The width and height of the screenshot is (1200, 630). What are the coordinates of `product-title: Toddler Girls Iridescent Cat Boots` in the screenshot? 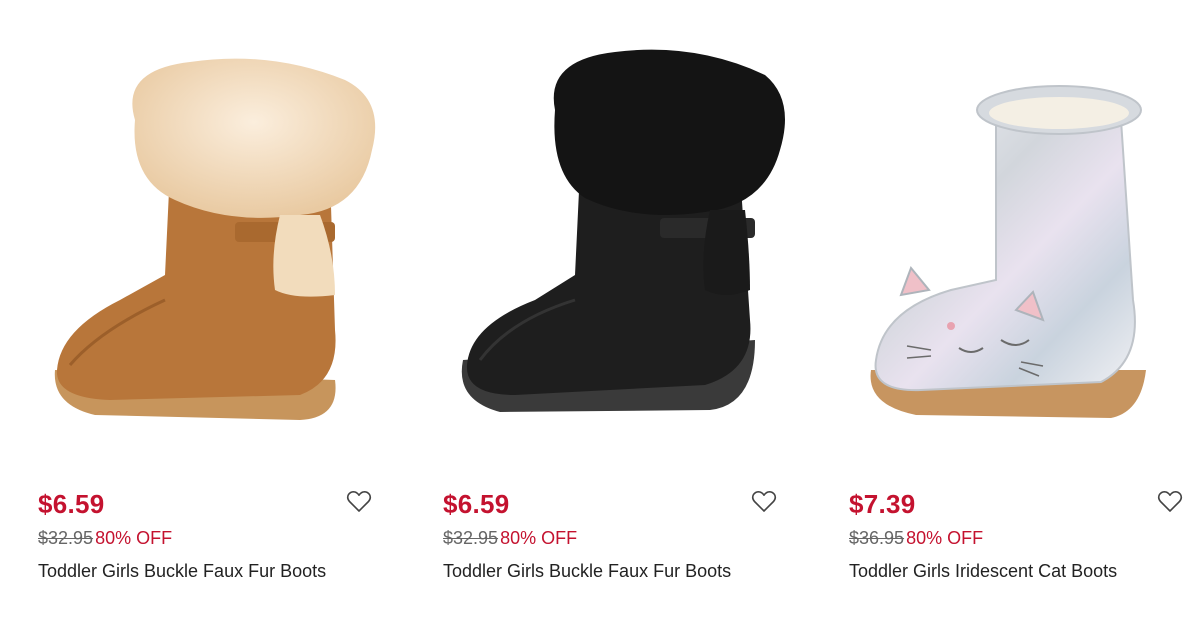 It's located at (983, 571).